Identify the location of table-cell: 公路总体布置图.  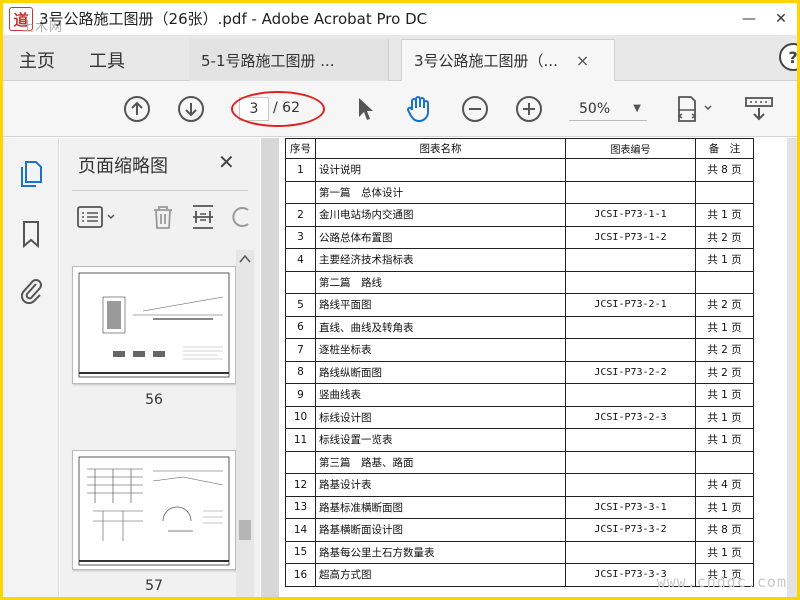
(440, 237).